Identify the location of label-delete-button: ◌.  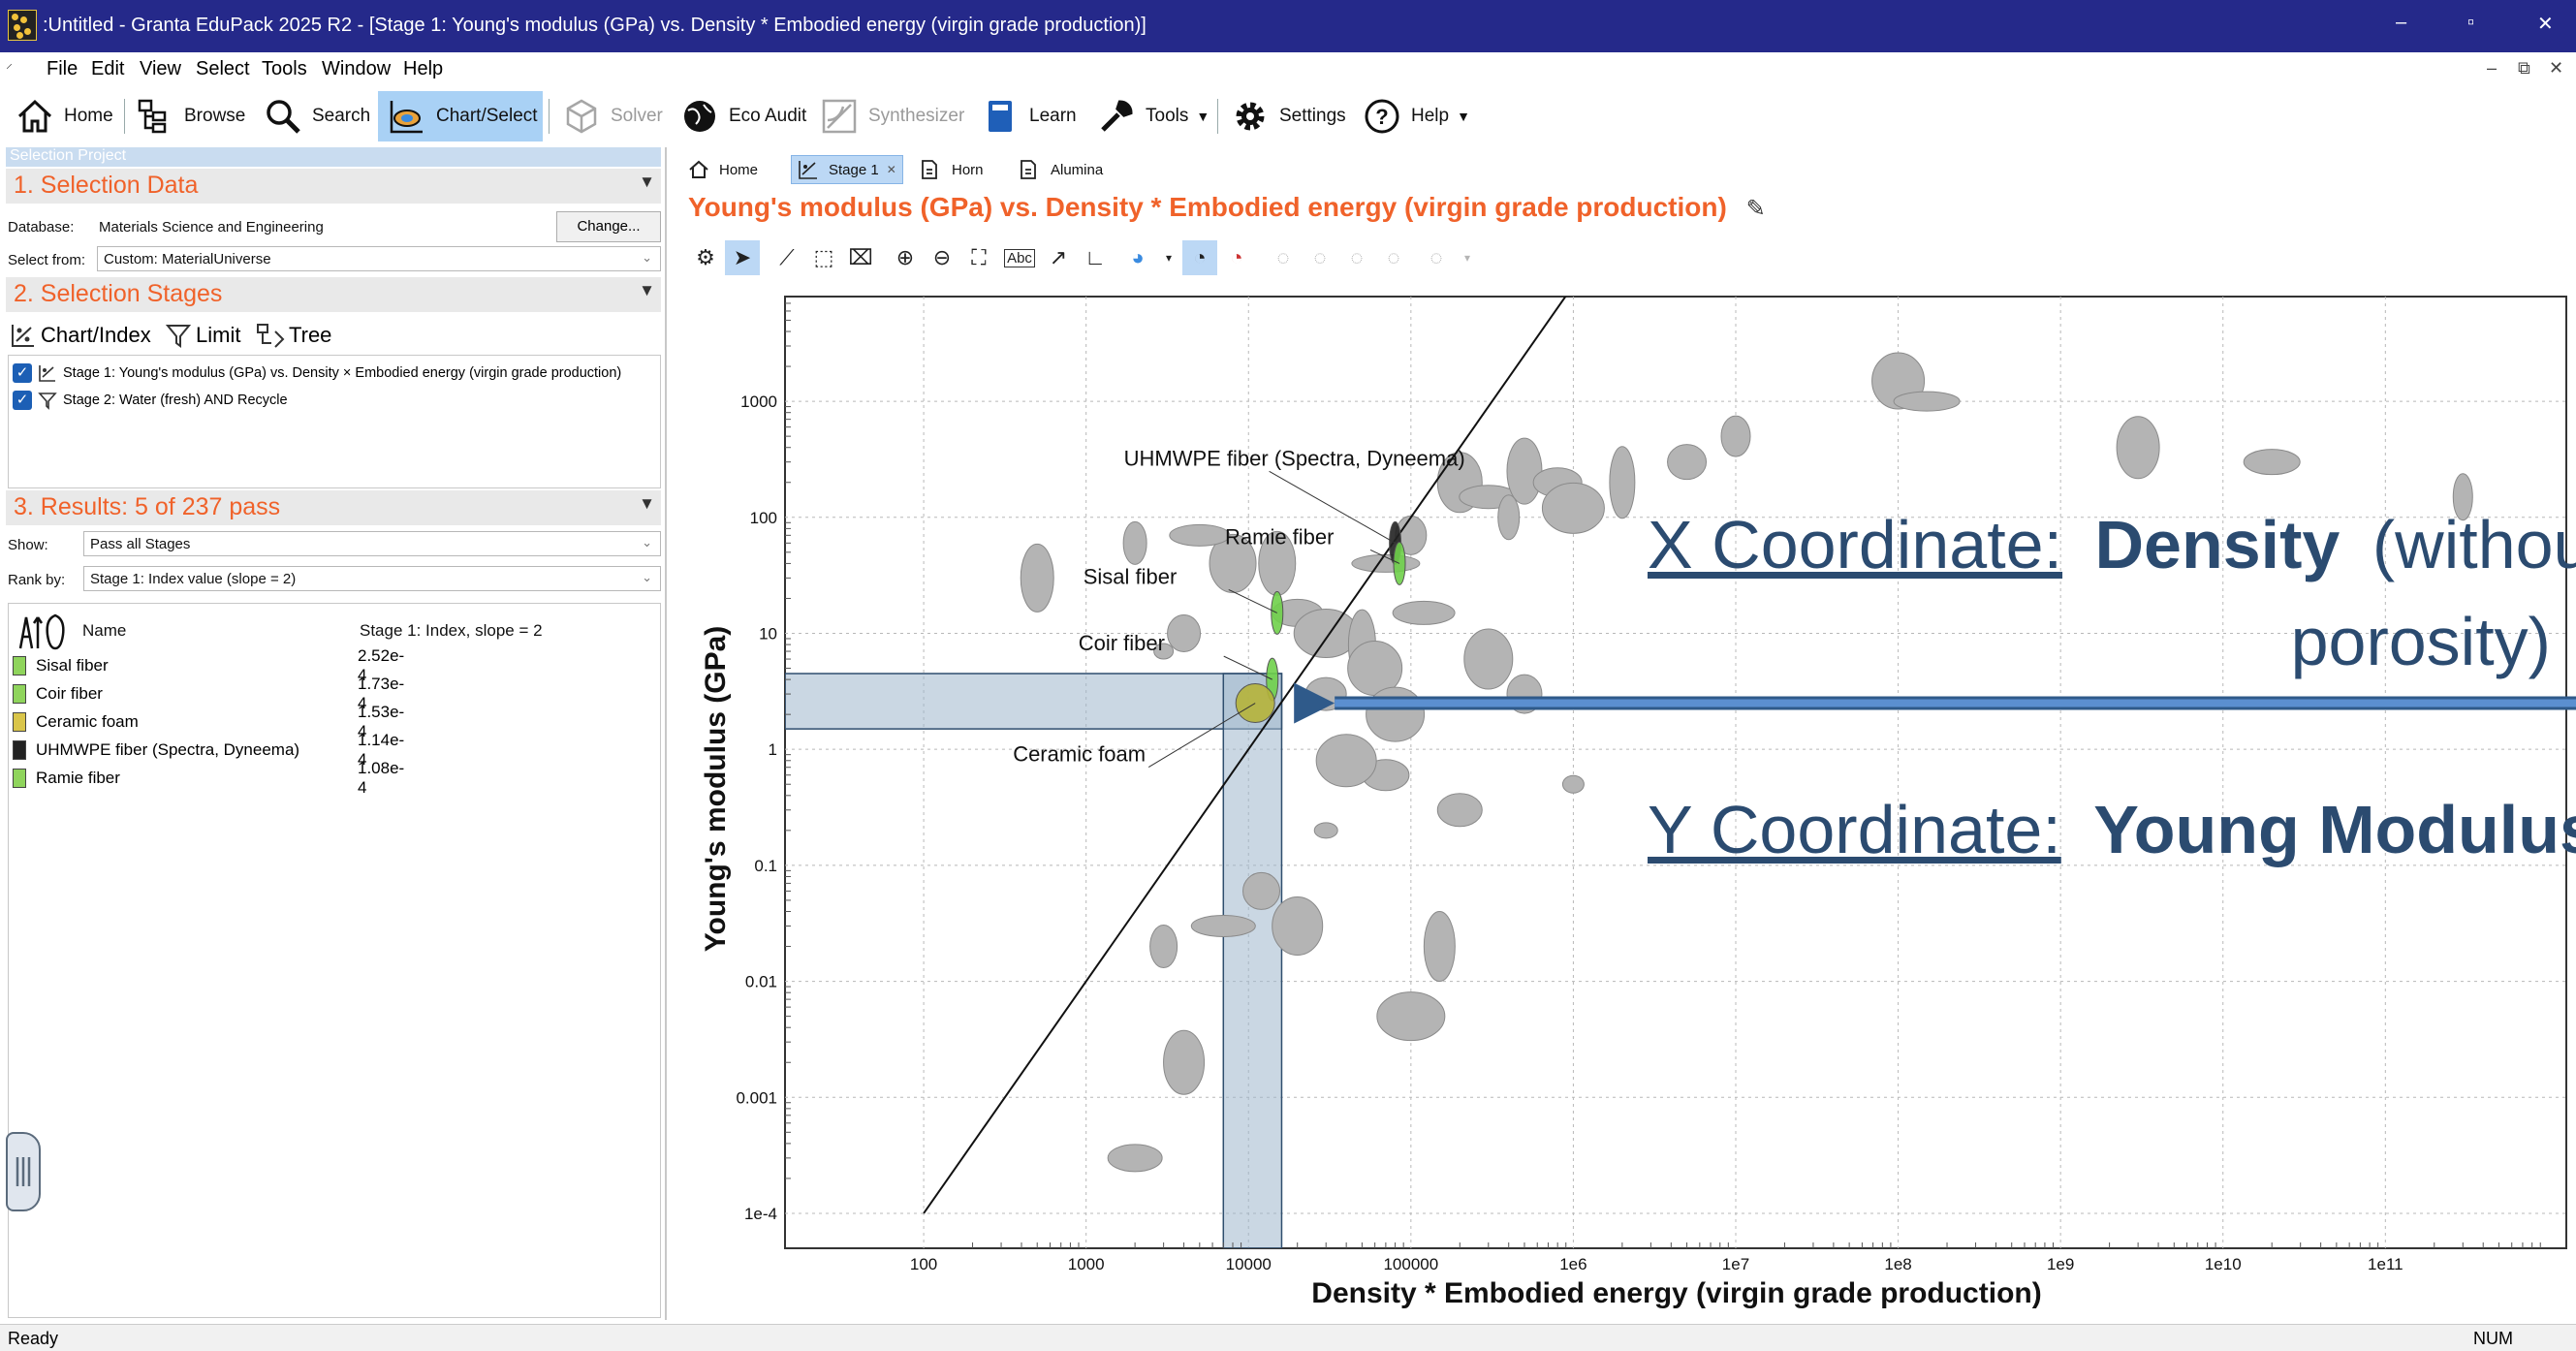
(1393, 257).